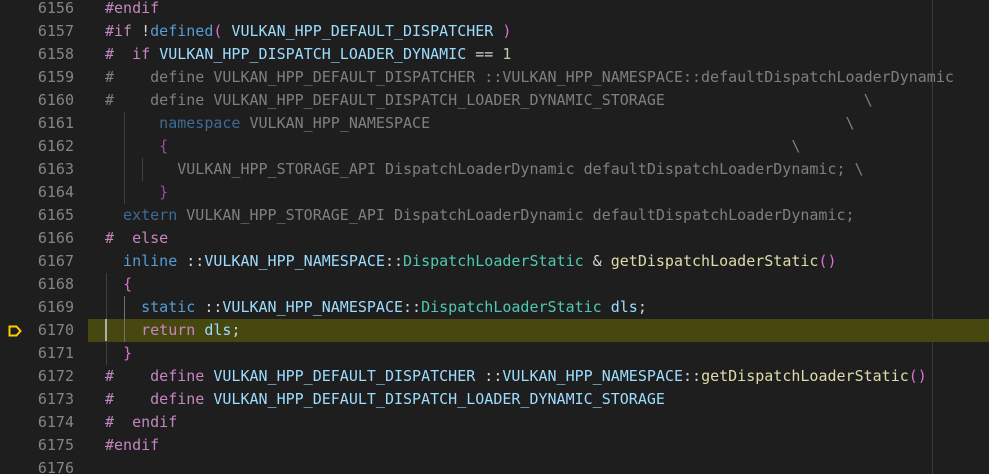 The image size is (989, 474). Describe the element at coordinates (484, 54) in the screenshot. I see `code-token: ==` at that location.